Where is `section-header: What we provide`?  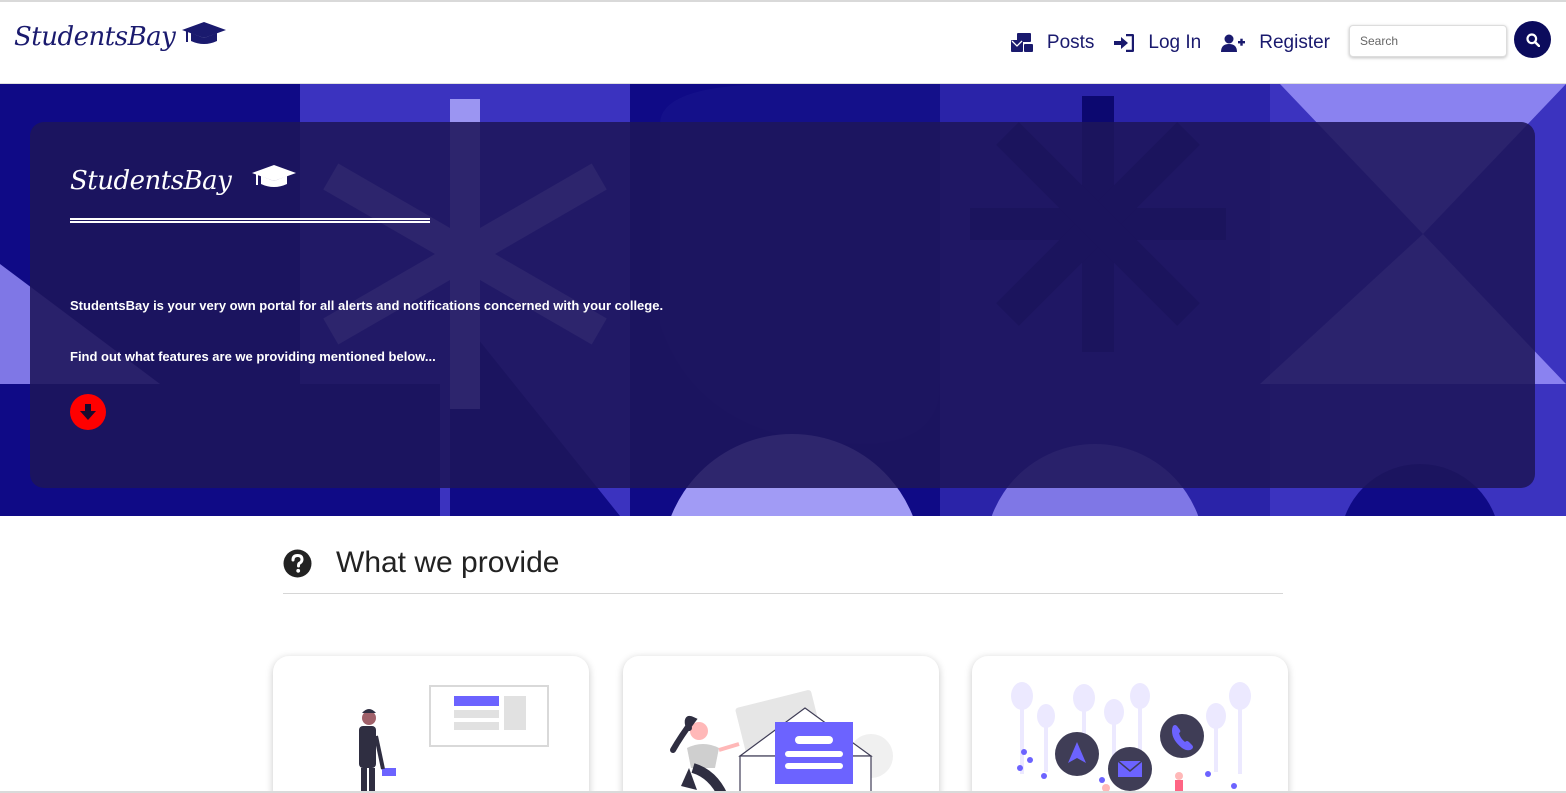
section-header: What we provide is located at coordinates (421, 563).